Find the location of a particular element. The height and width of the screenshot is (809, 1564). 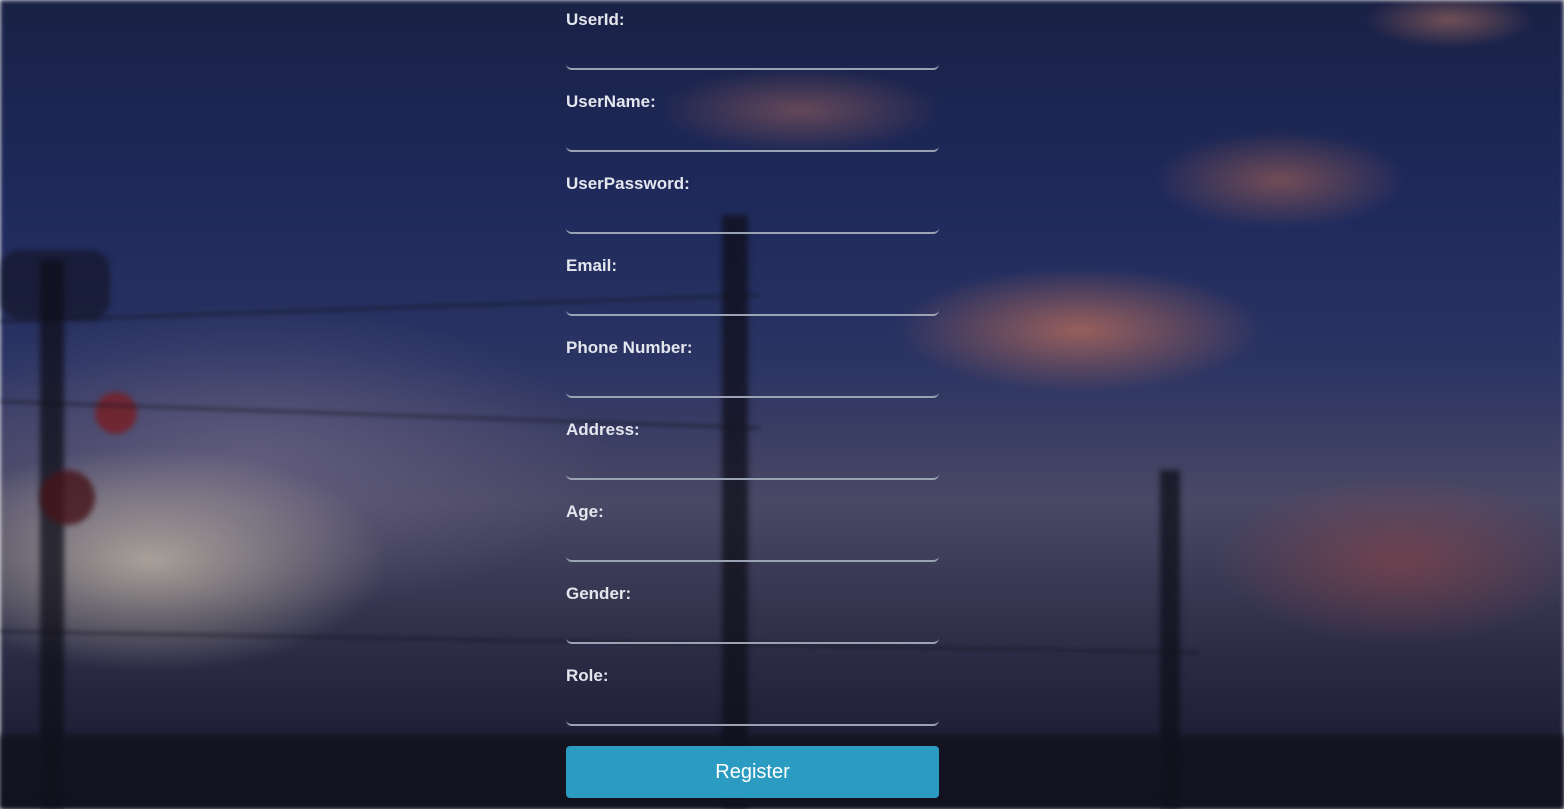

username-field-group: UserName: is located at coordinates (752, 123).